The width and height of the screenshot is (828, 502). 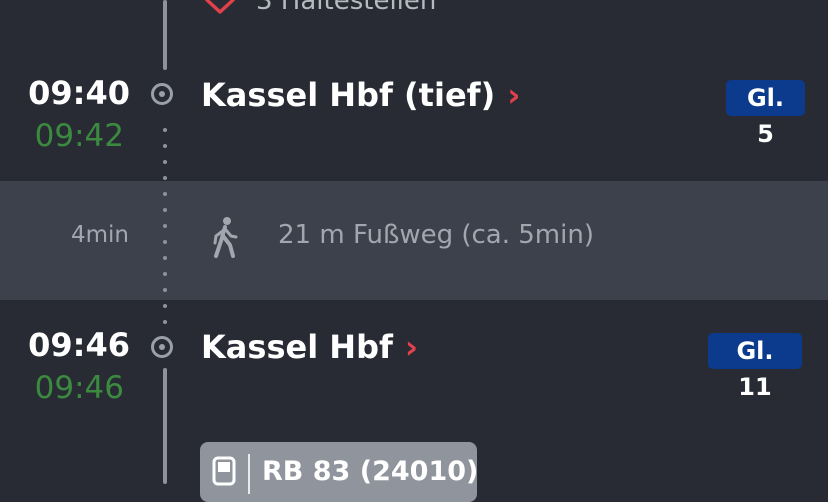 I want to click on departure-station-link: Kassel Hbf ›, so click(x=309, y=347).